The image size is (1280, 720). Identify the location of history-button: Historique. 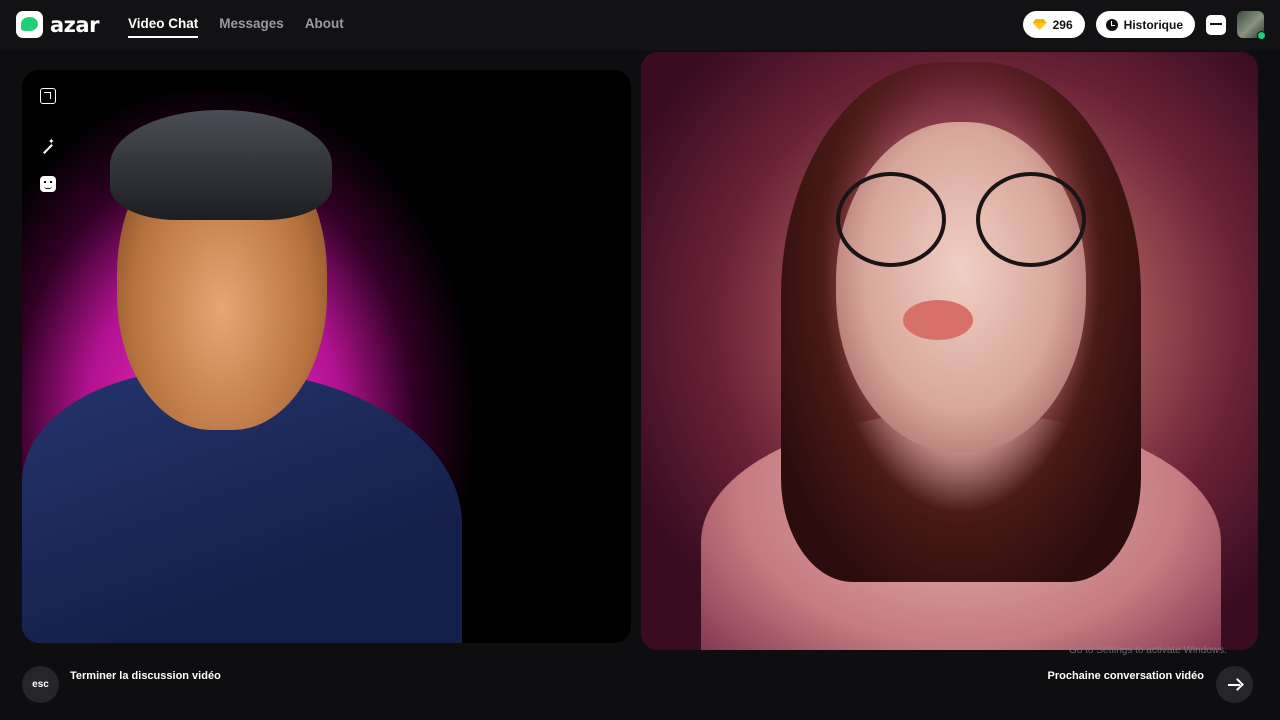
(1145, 24).